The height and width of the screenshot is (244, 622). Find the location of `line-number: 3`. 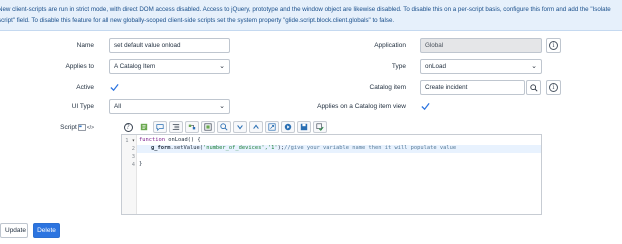

line-number: 3 is located at coordinates (133, 157).